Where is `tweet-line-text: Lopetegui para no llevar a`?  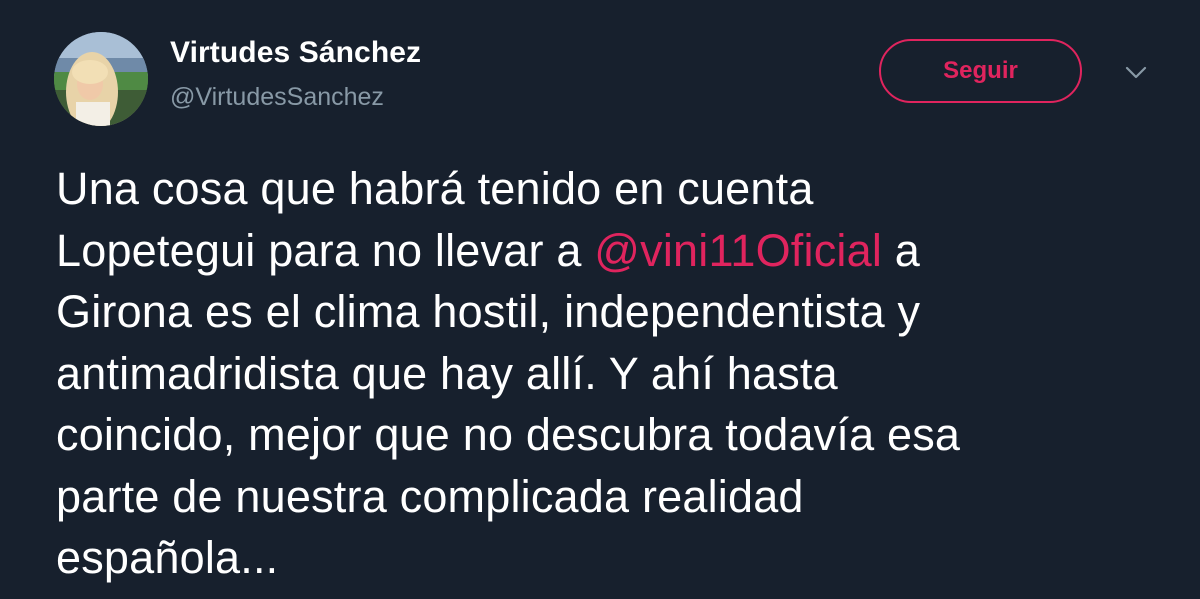 tweet-line-text: Lopetegui para no llevar a is located at coordinates (325, 250).